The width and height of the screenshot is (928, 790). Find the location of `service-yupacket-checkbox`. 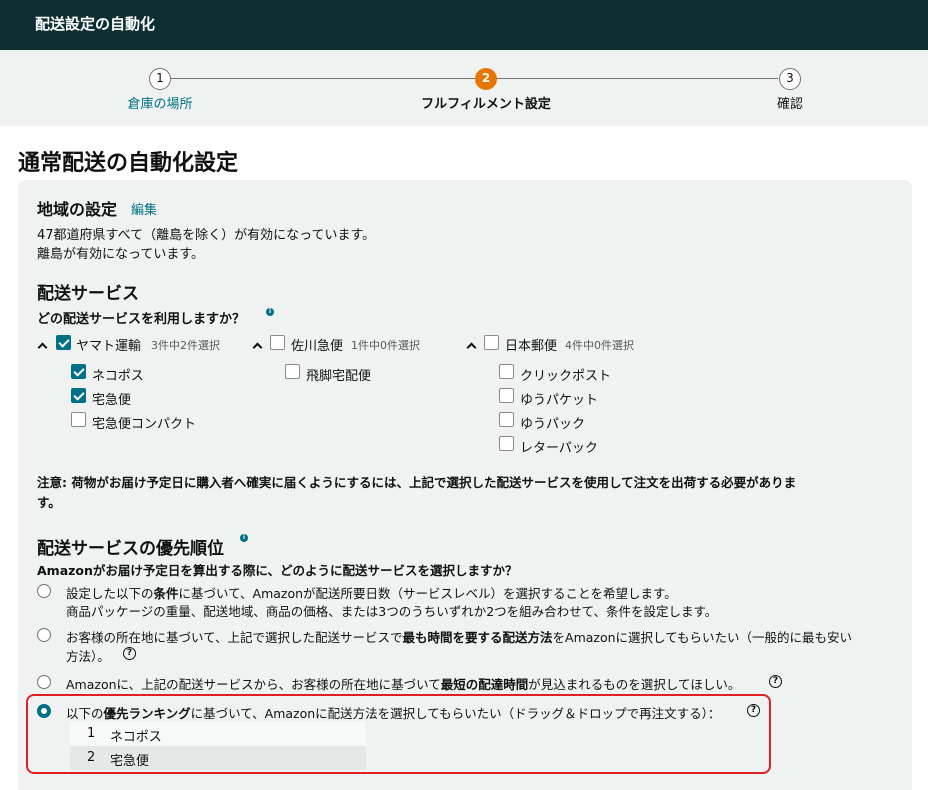

service-yupacket-checkbox is located at coordinates (506, 395).